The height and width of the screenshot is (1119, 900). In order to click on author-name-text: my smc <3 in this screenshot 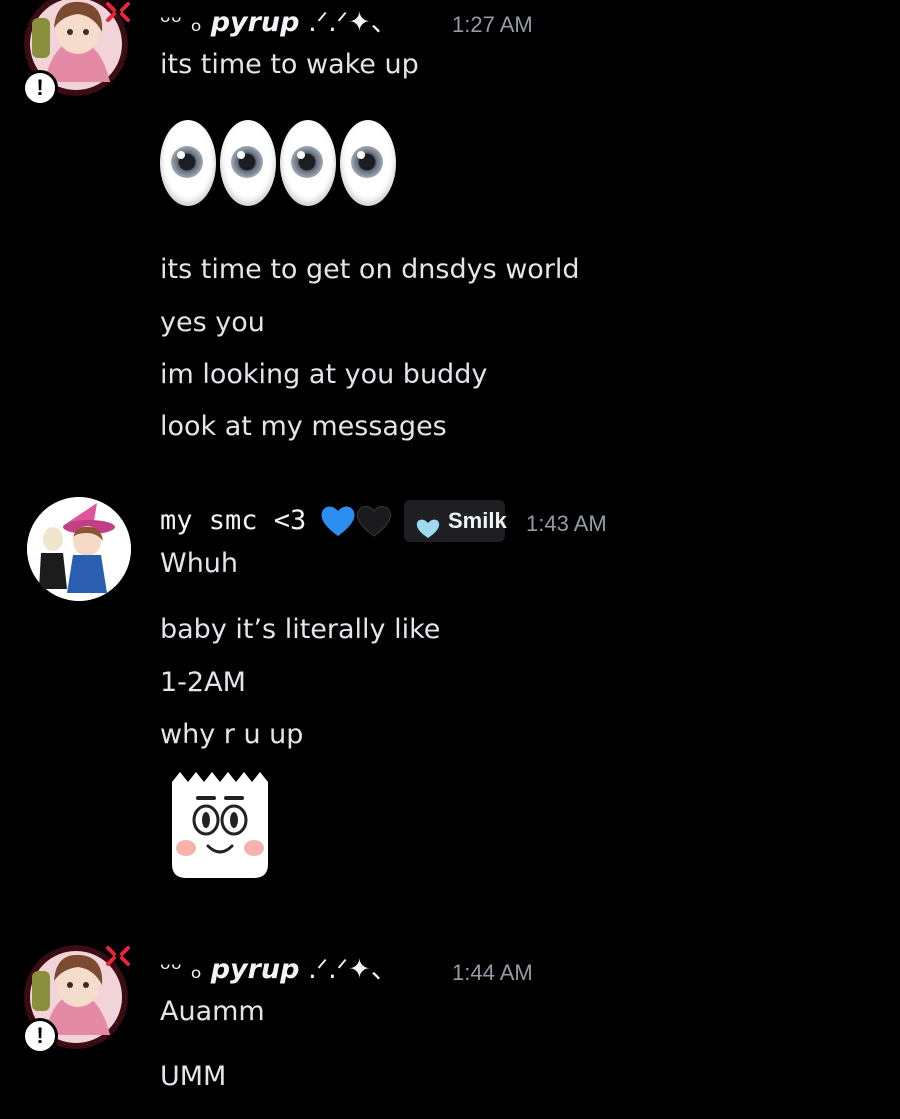, I will do `click(233, 520)`.